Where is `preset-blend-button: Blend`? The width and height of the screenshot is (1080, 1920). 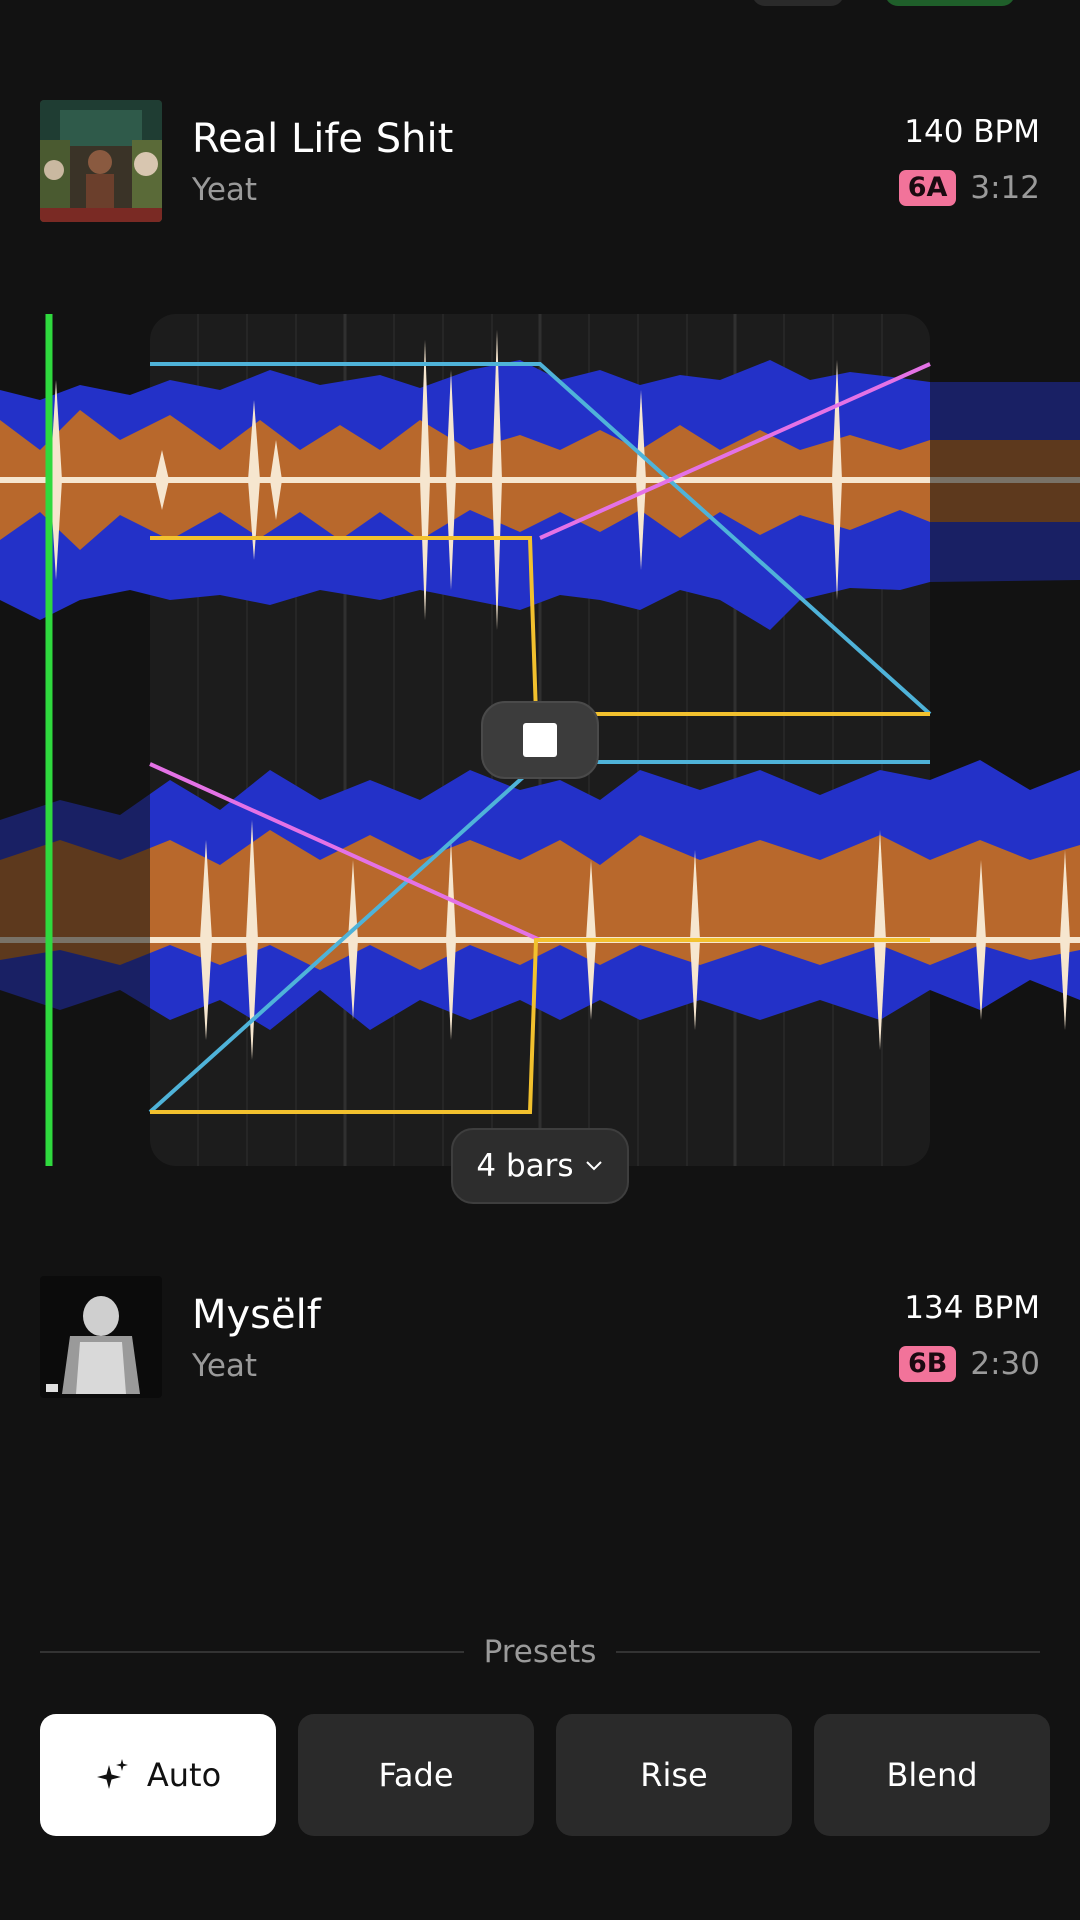 preset-blend-button: Blend is located at coordinates (932, 1775).